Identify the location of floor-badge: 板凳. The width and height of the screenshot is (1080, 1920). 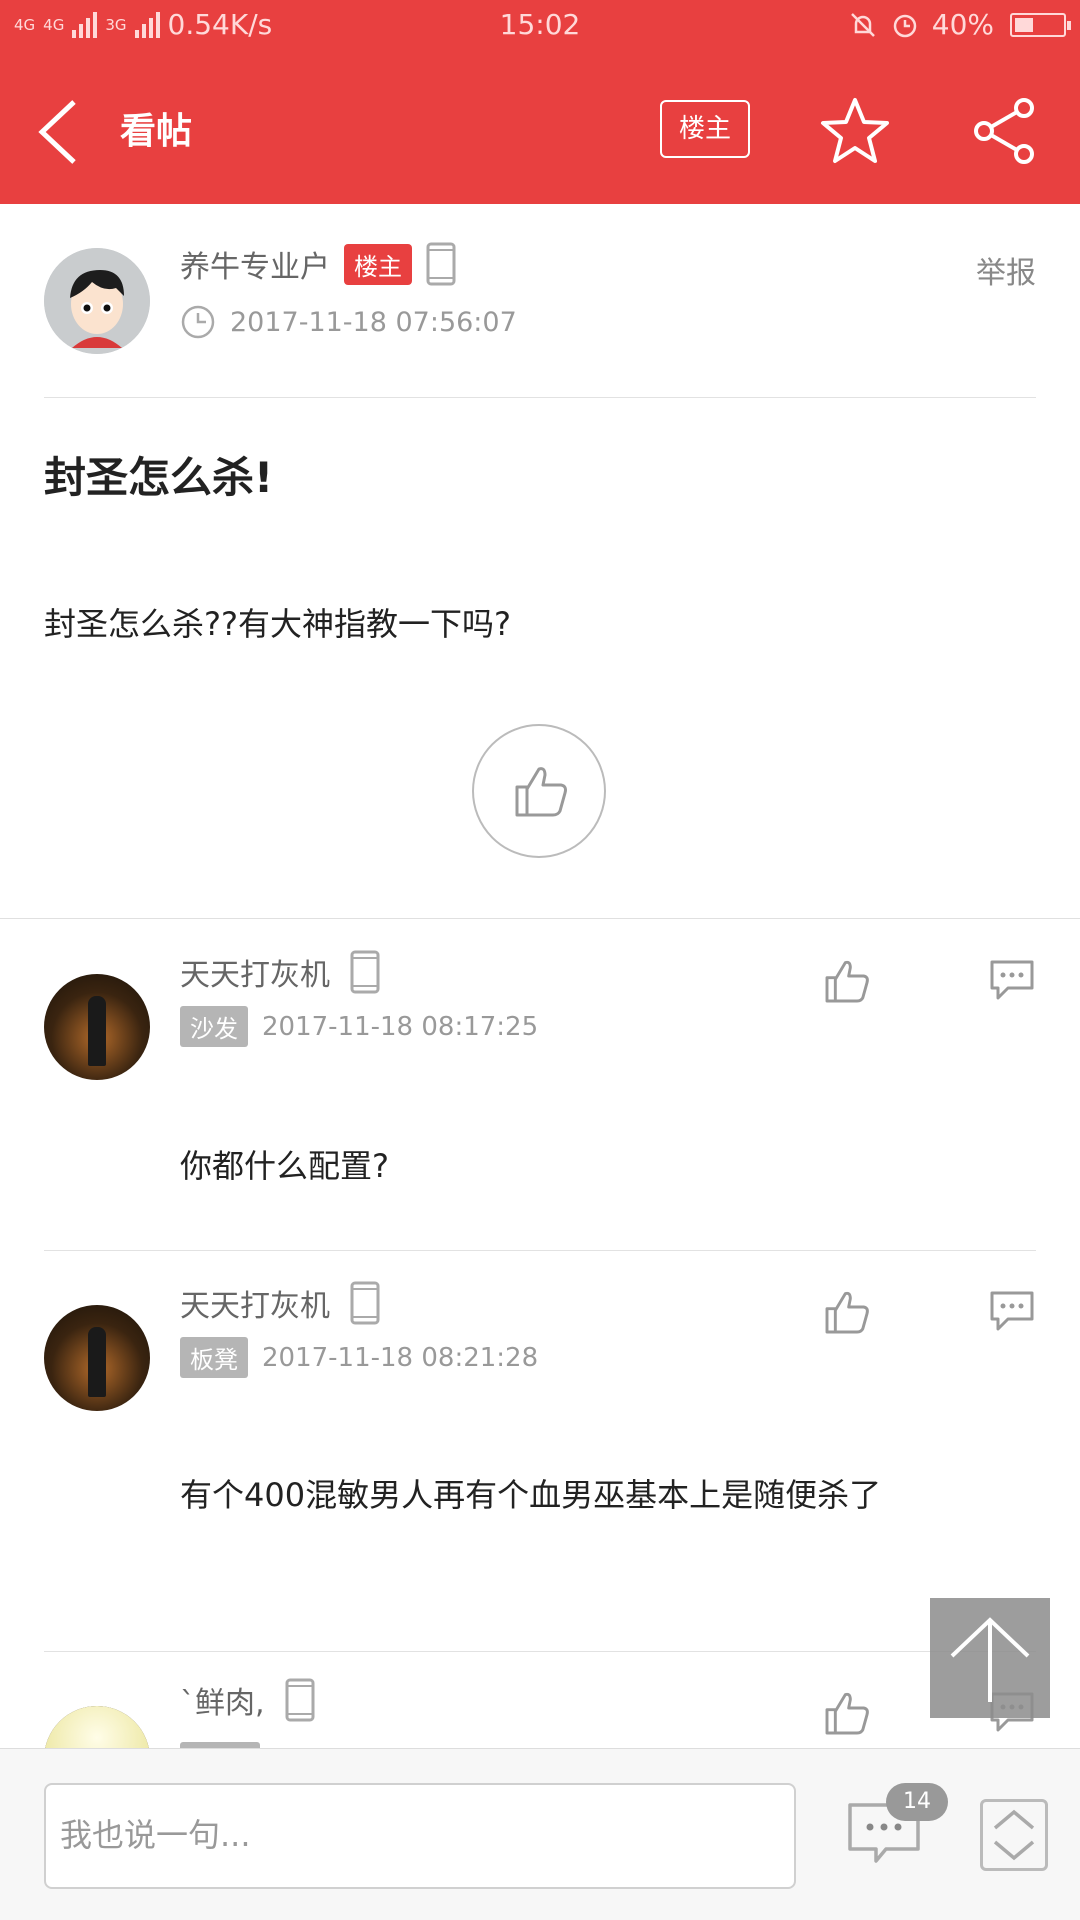
(214, 1357).